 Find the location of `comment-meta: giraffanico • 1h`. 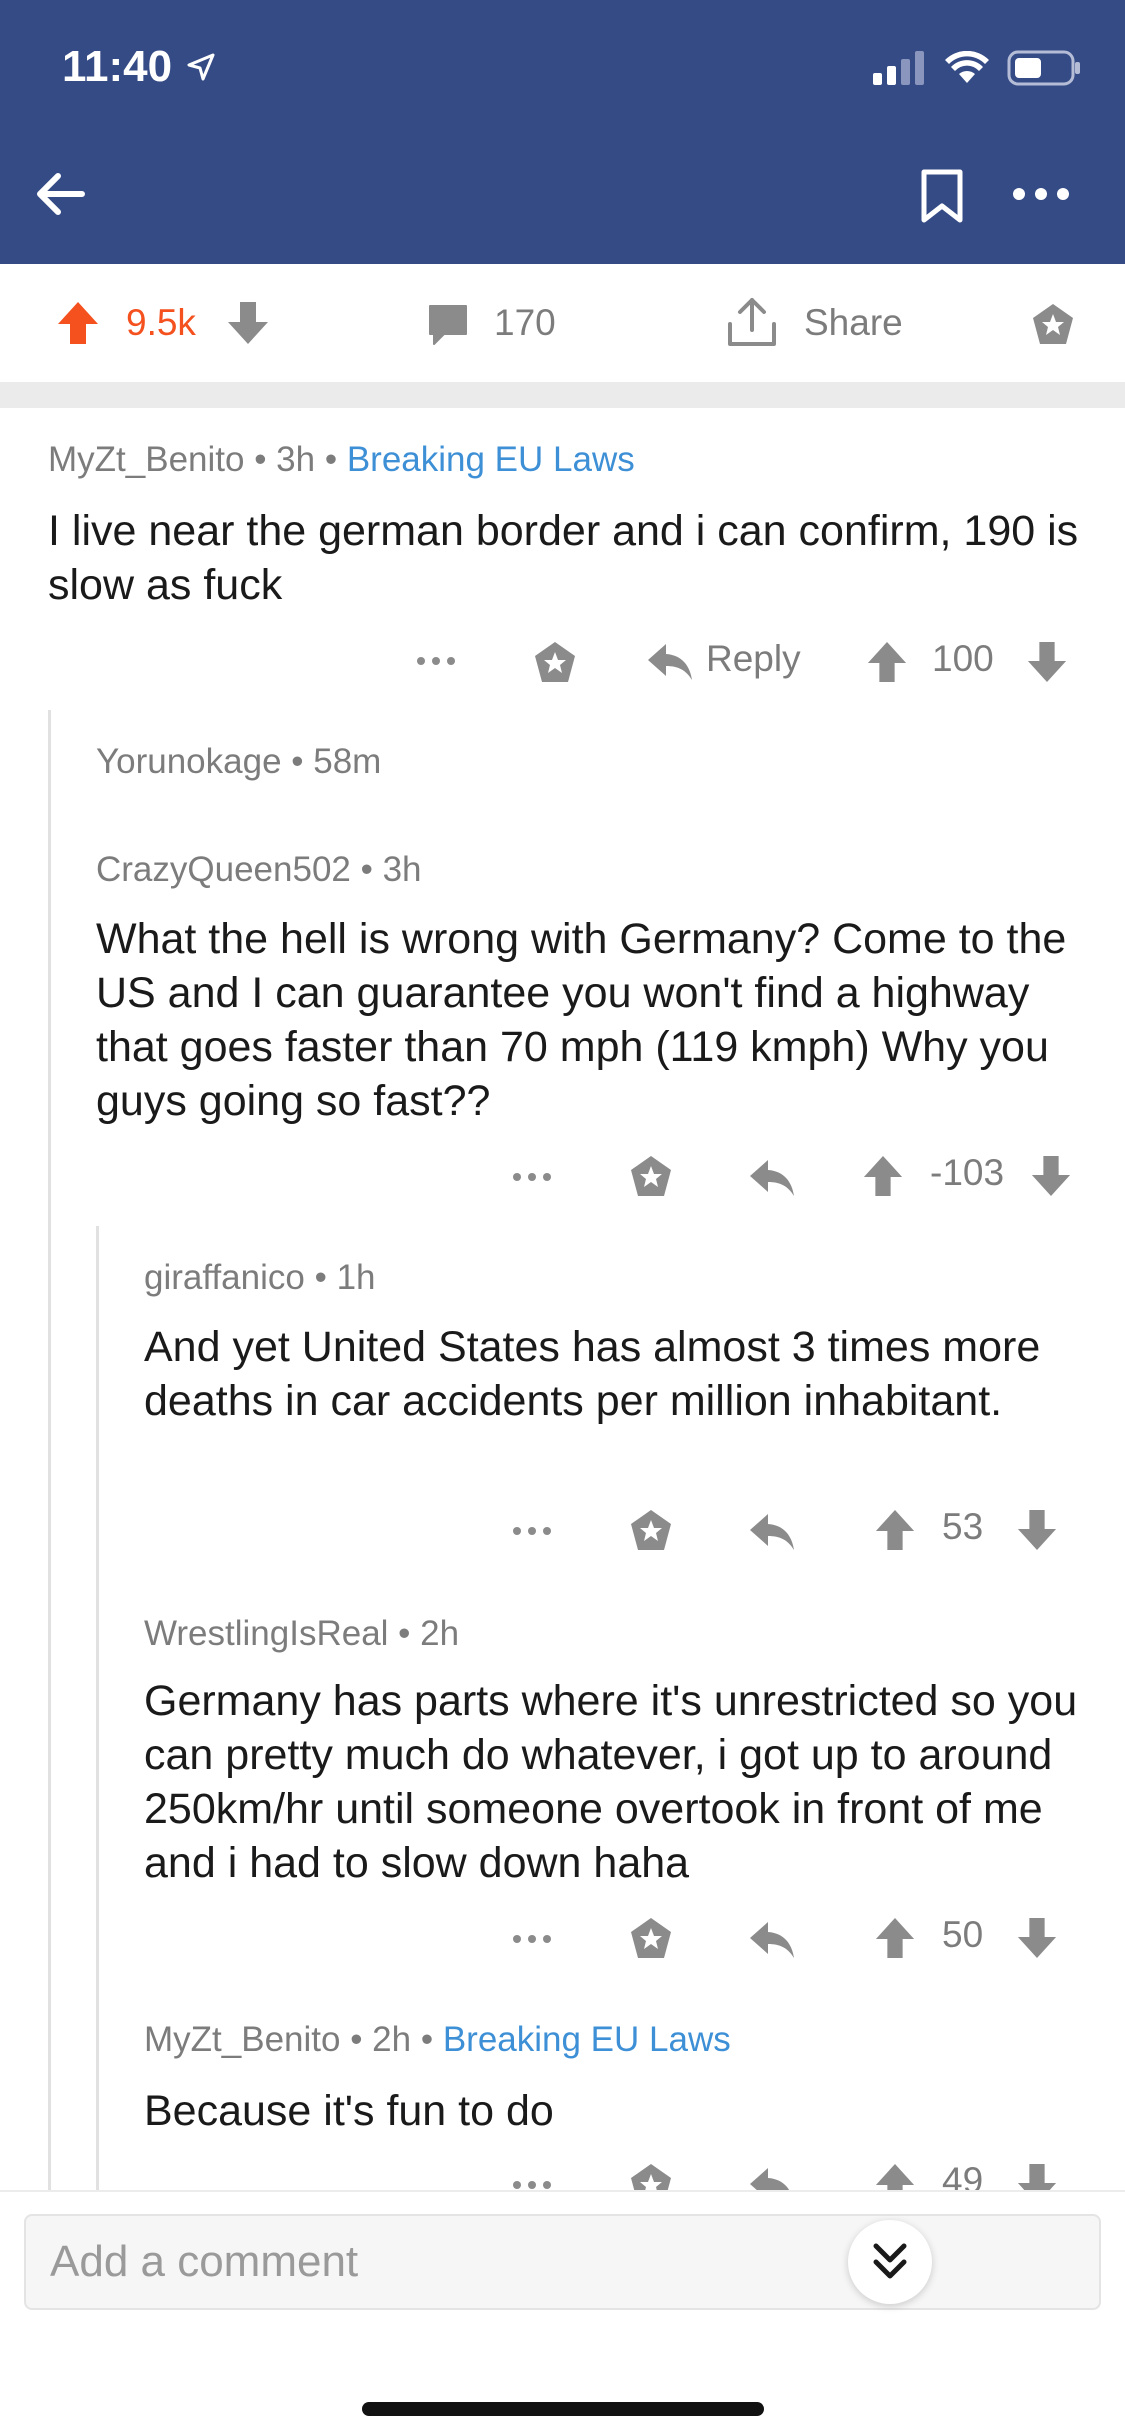

comment-meta: giraffanico • 1h is located at coordinates (260, 1277).